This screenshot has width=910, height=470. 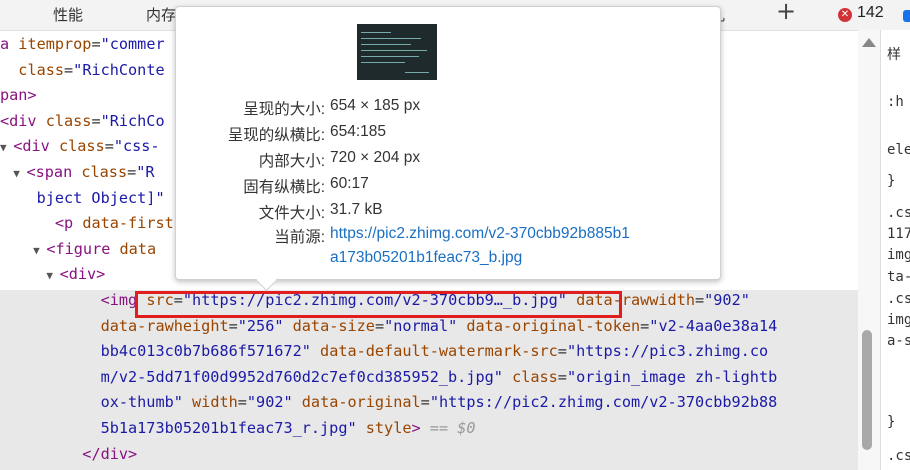 What do you see at coordinates (375, 157) in the screenshot?
I see `tooltip-value: 720 × 204 px` at bounding box center [375, 157].